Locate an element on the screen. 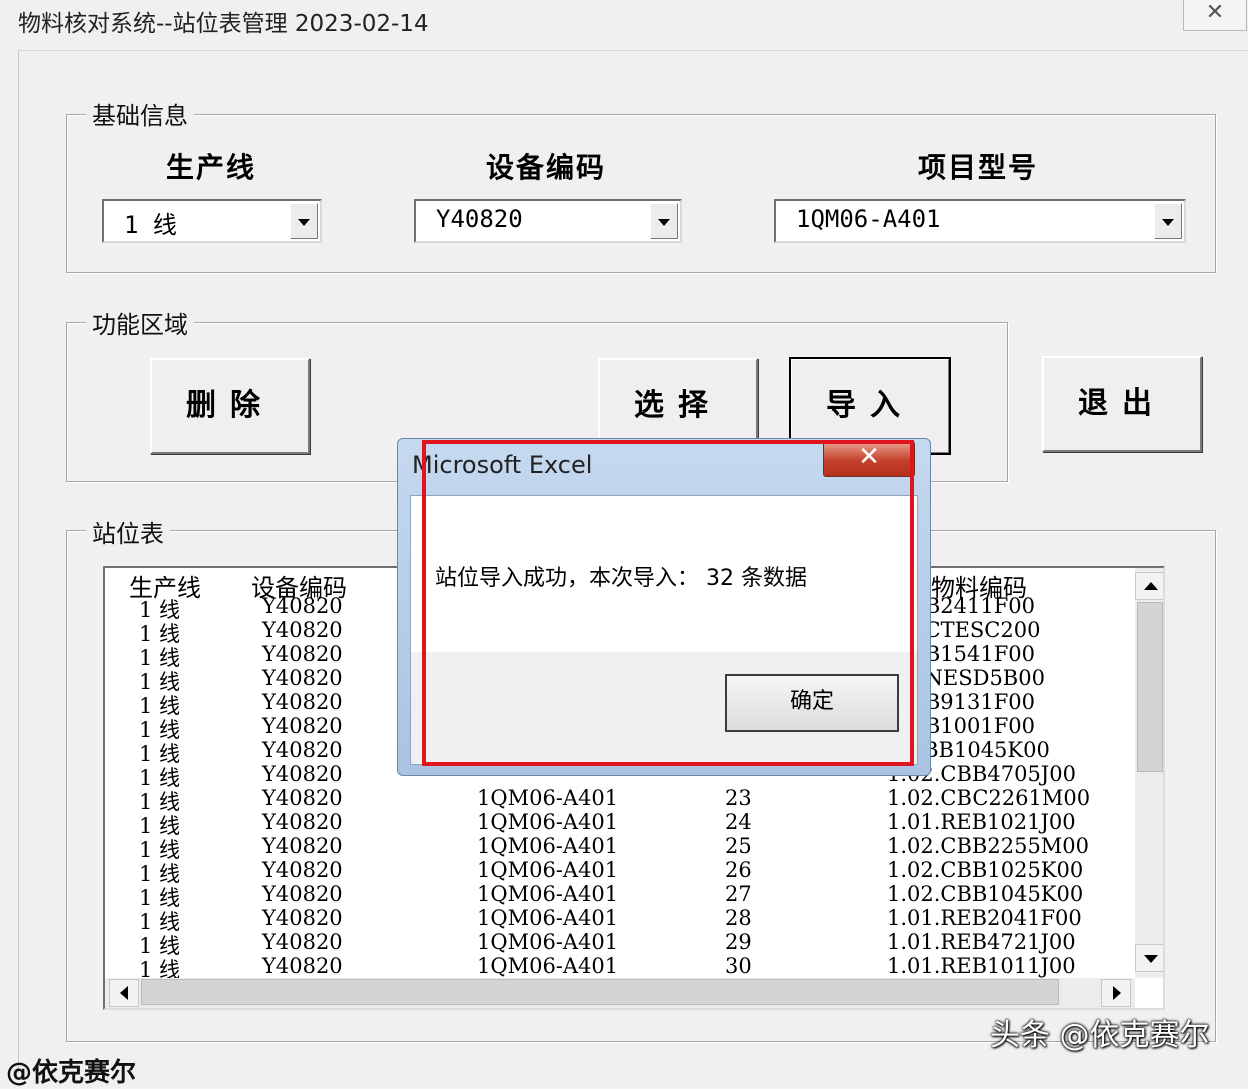 This screenshot has height=1089, width=1248. table-cell: 1.02.CBB1045K00 is located at coordinates (985, 894).